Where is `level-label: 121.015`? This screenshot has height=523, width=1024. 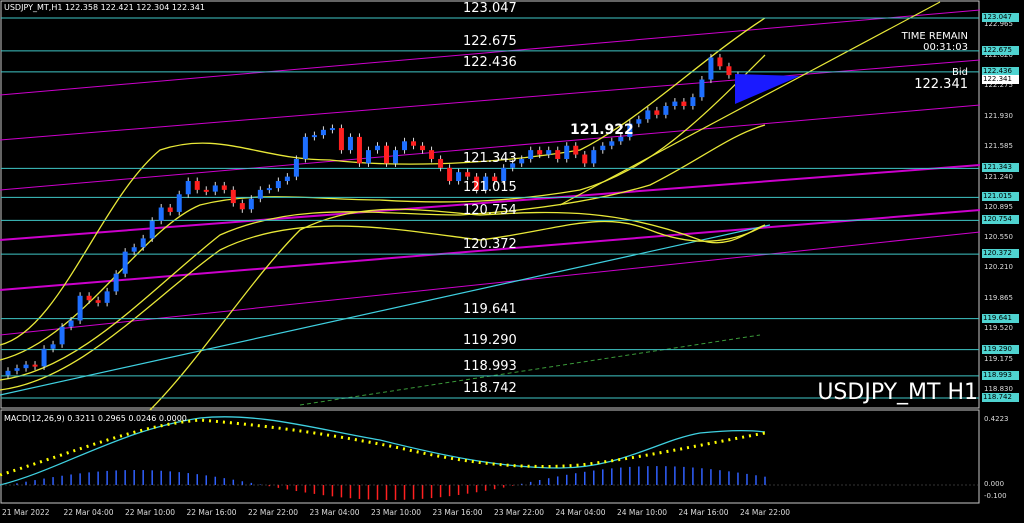 level-label: 121.015 is located at coordinates (490, 188).